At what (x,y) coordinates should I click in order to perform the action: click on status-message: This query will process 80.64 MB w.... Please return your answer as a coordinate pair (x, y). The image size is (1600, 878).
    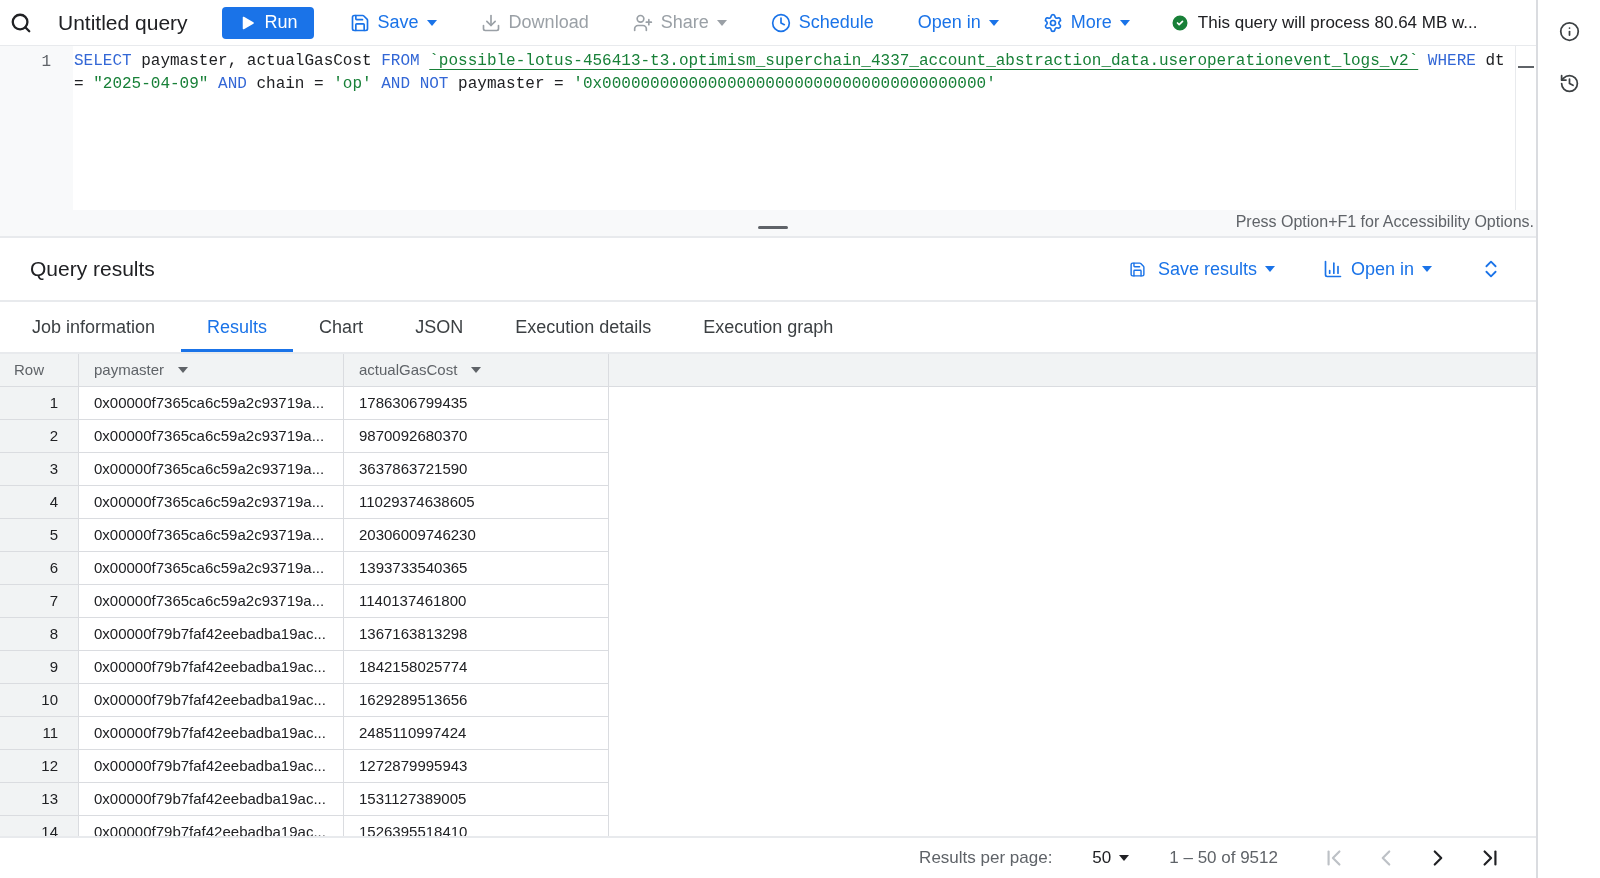
    Looking at the image, I should click on (1337, 22).